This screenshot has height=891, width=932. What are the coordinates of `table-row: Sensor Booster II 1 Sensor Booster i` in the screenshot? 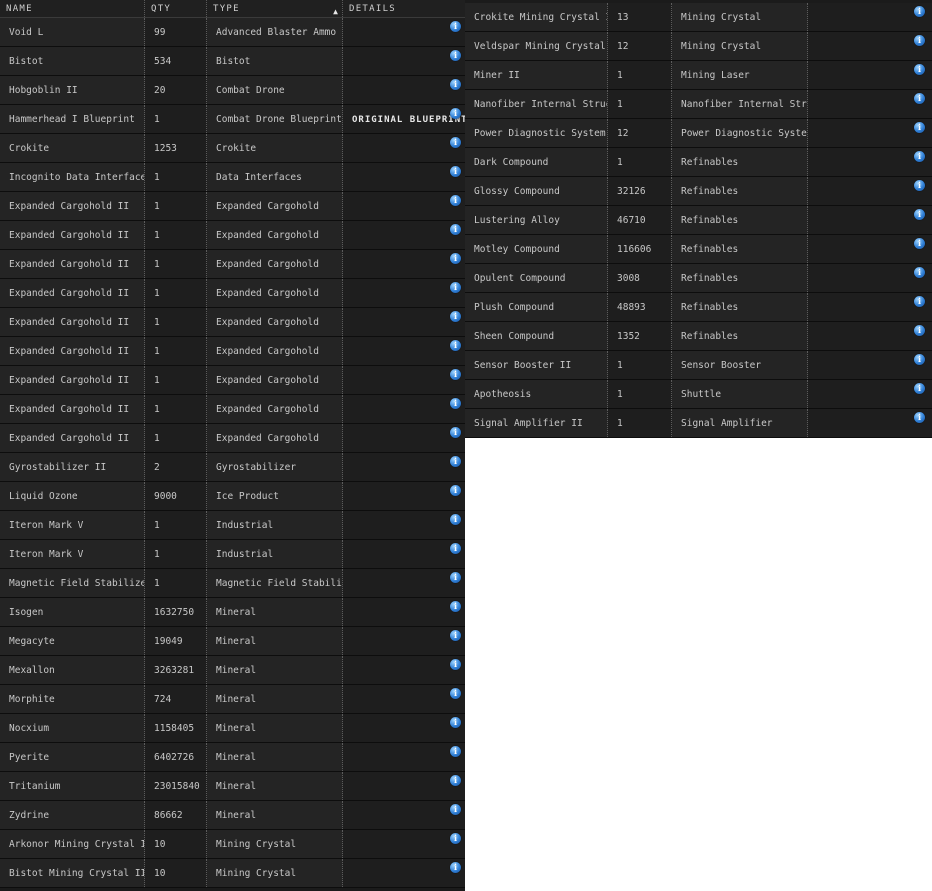 It's located at (698, 365).